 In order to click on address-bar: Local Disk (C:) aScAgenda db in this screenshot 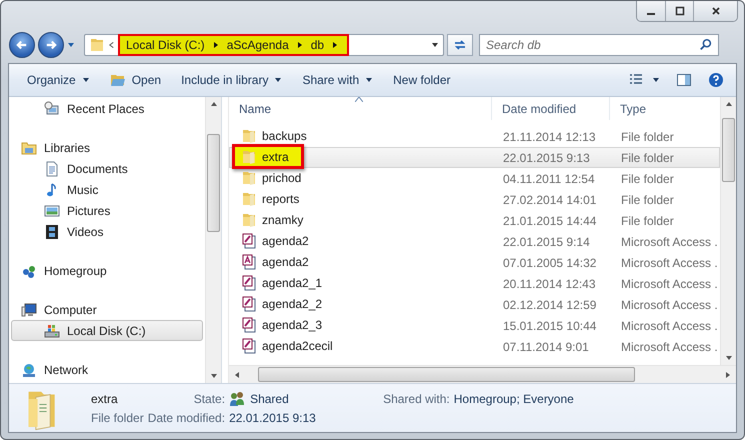, I will do `click(264, 45)`.